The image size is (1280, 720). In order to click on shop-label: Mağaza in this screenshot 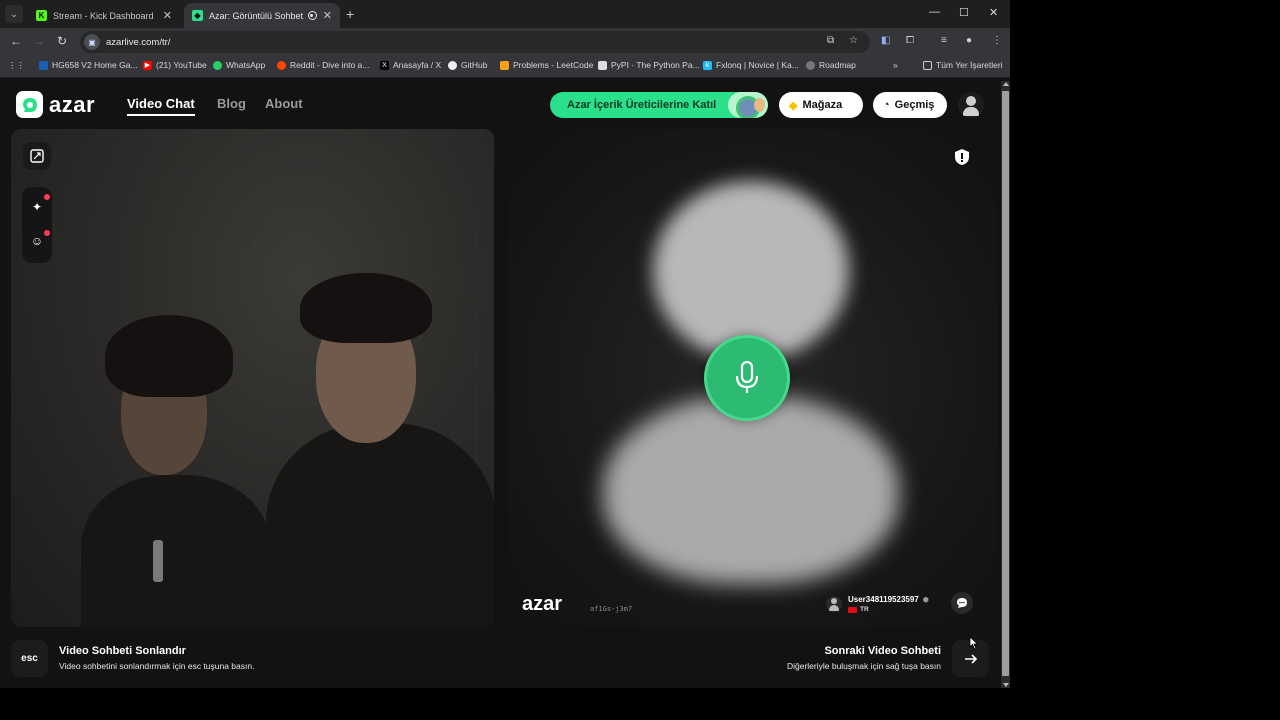, I will do `click(822, 105)`.